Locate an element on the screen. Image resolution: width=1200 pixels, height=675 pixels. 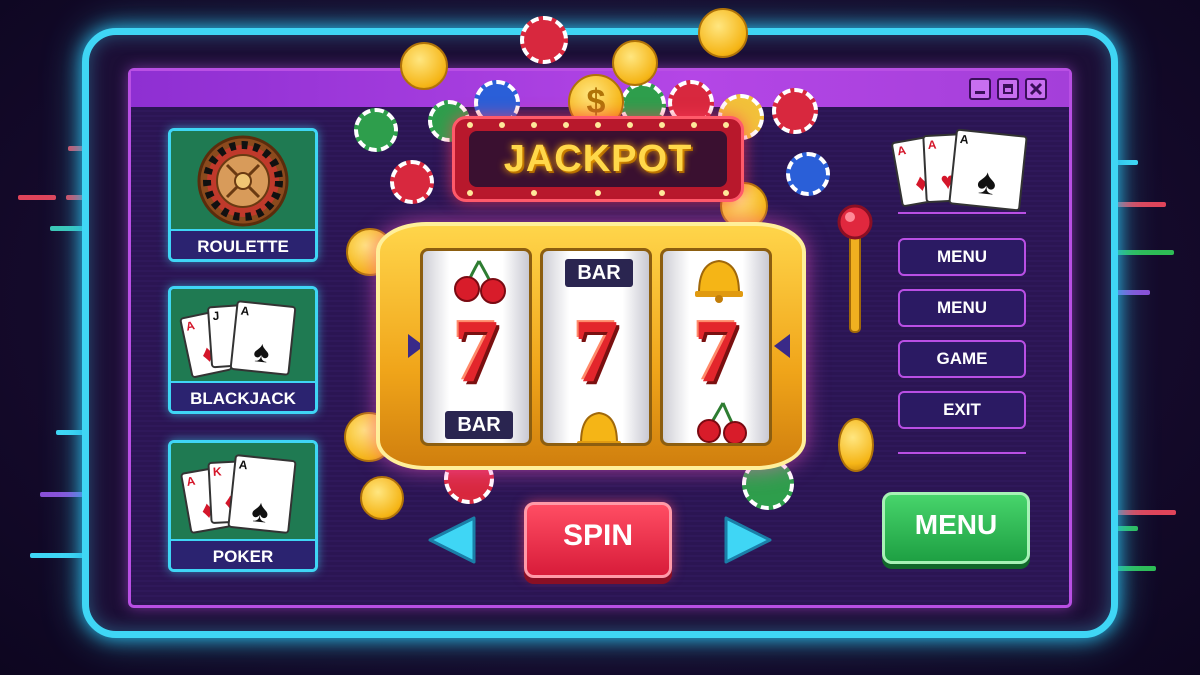
blackjack-cards-icon: A ♦ J A ♠ is located at coordinates (243, 335).